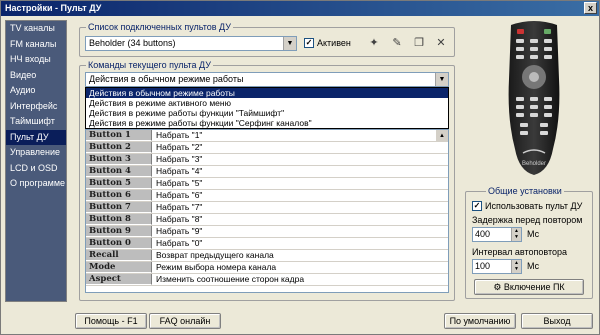 The height and width of the screenshot is (335, 600). What do you see at coordinates (497, 234) in the screenshot?
I see `delay-input: 400 ▲ ▼` at bounding box center [497, 234].